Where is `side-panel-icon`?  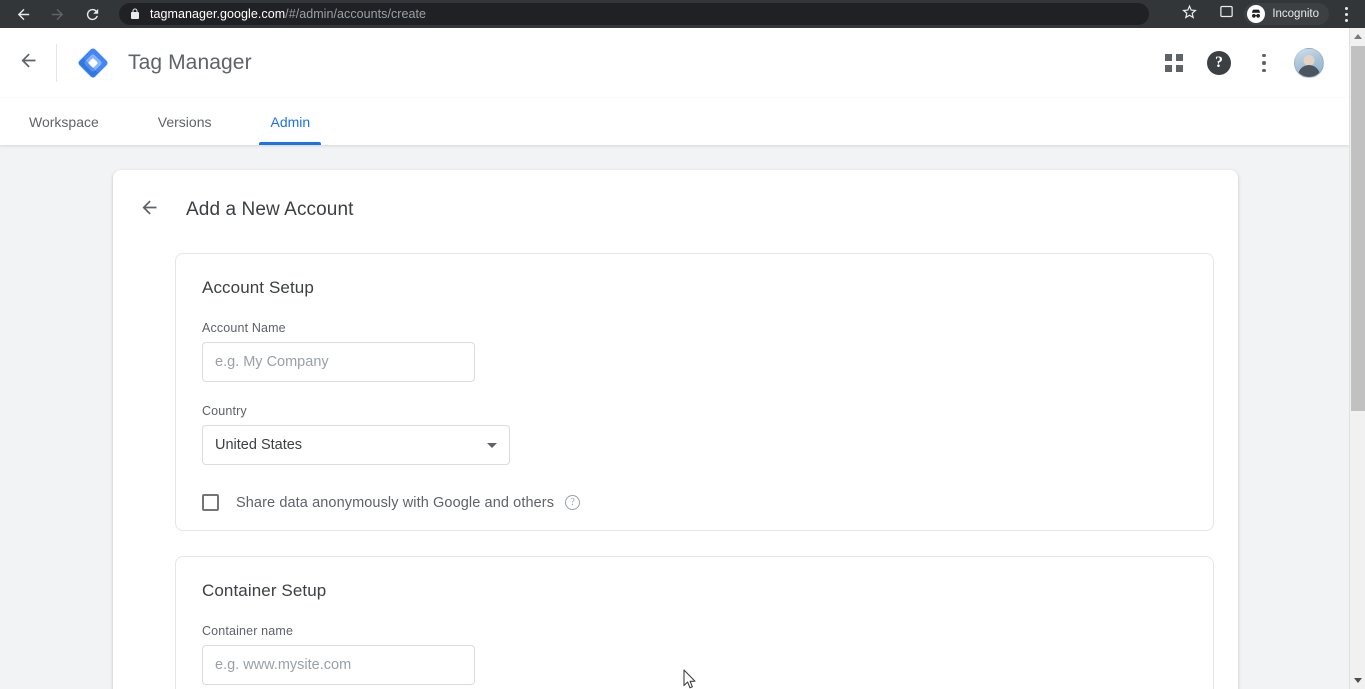 side-panel-icon is located at coordinates (1226, 14).